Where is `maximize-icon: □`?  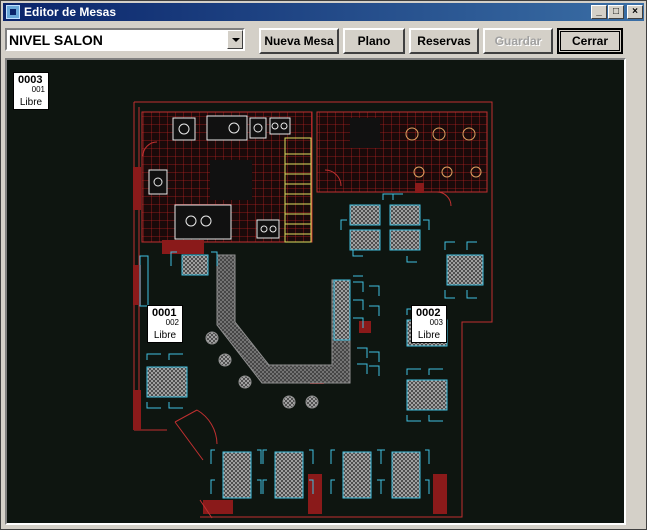
maximize-icon: □ is located at coordinates (616, 11).